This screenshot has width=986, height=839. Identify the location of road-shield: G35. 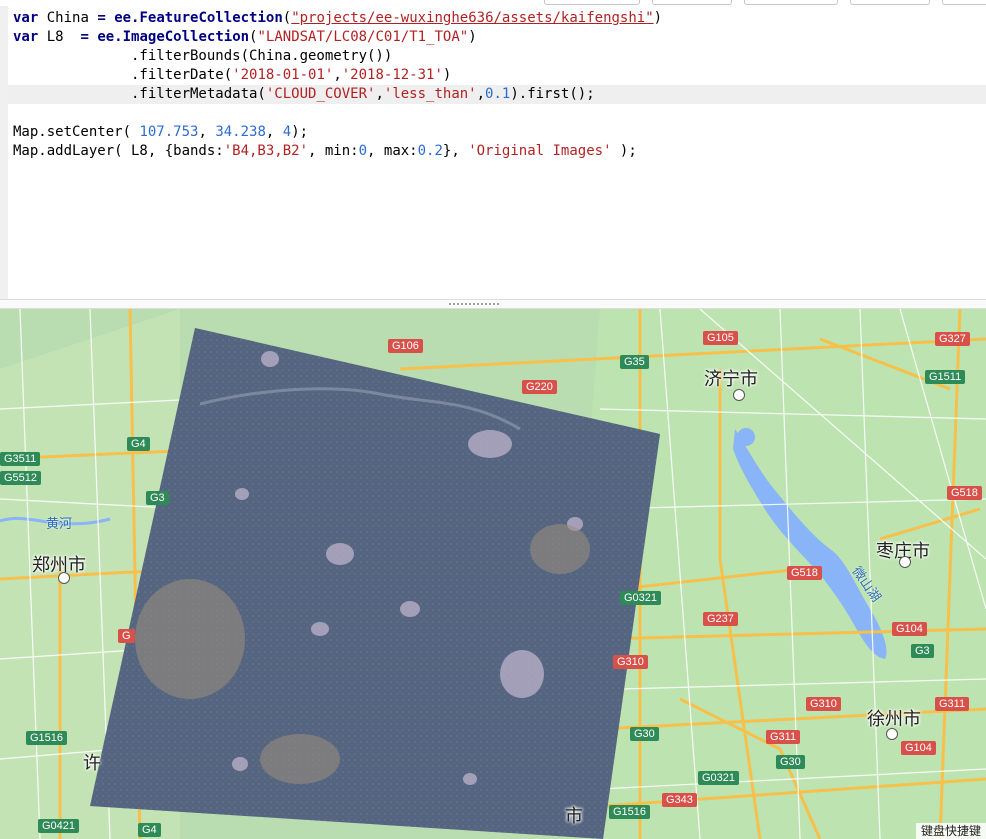
(634, 362).